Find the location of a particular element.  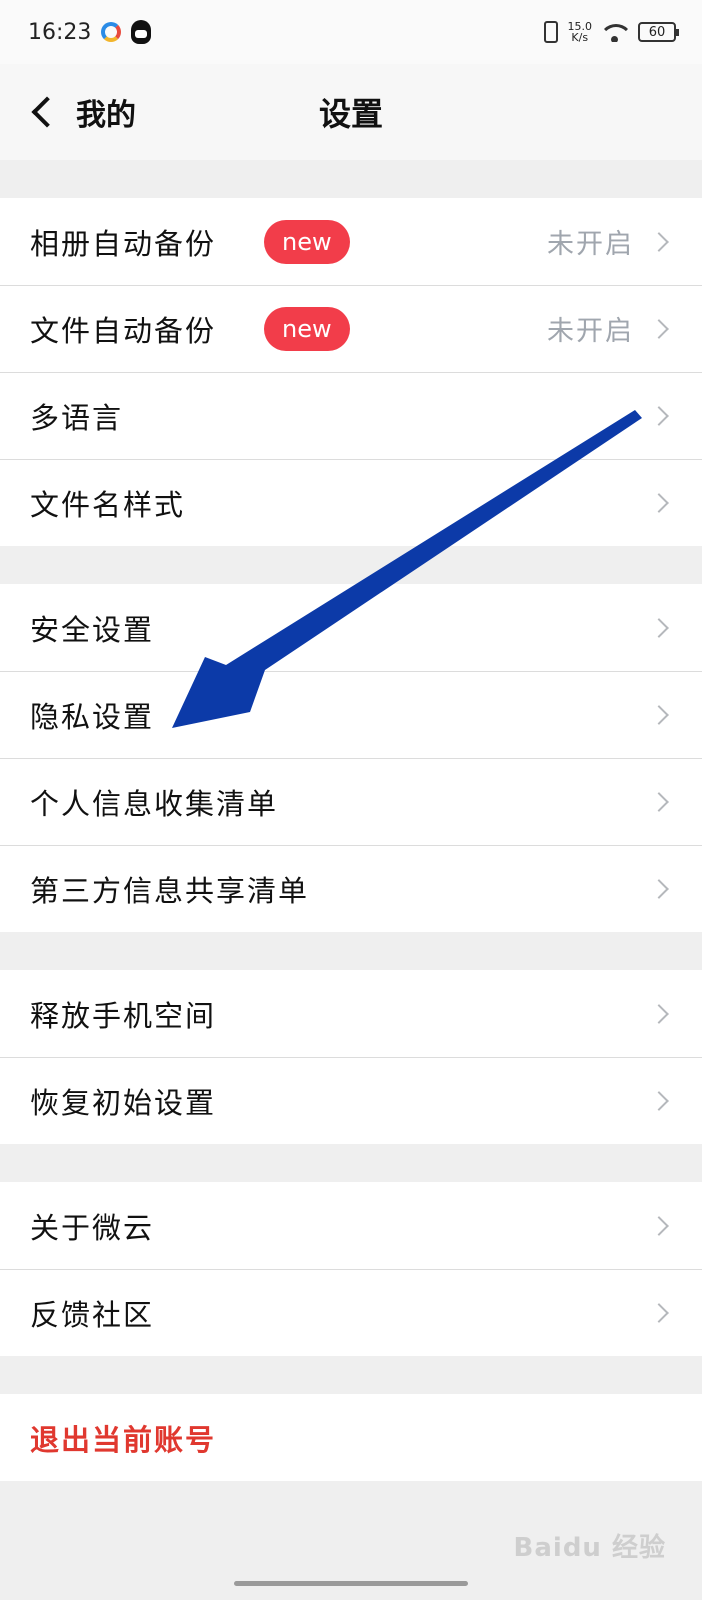

row-label: 多语言 is located at coordinates (77, 417).